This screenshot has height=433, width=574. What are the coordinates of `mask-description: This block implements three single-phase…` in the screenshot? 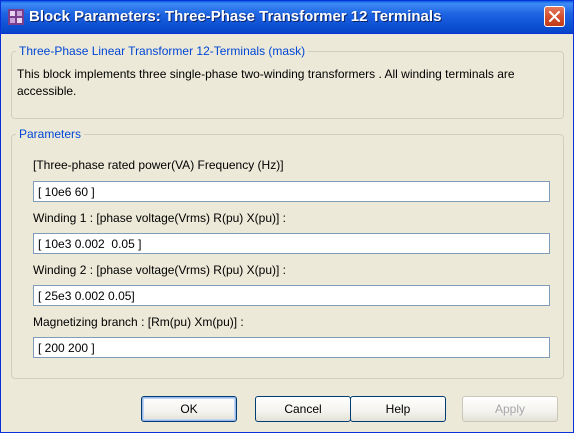 It's located at (266, 82).